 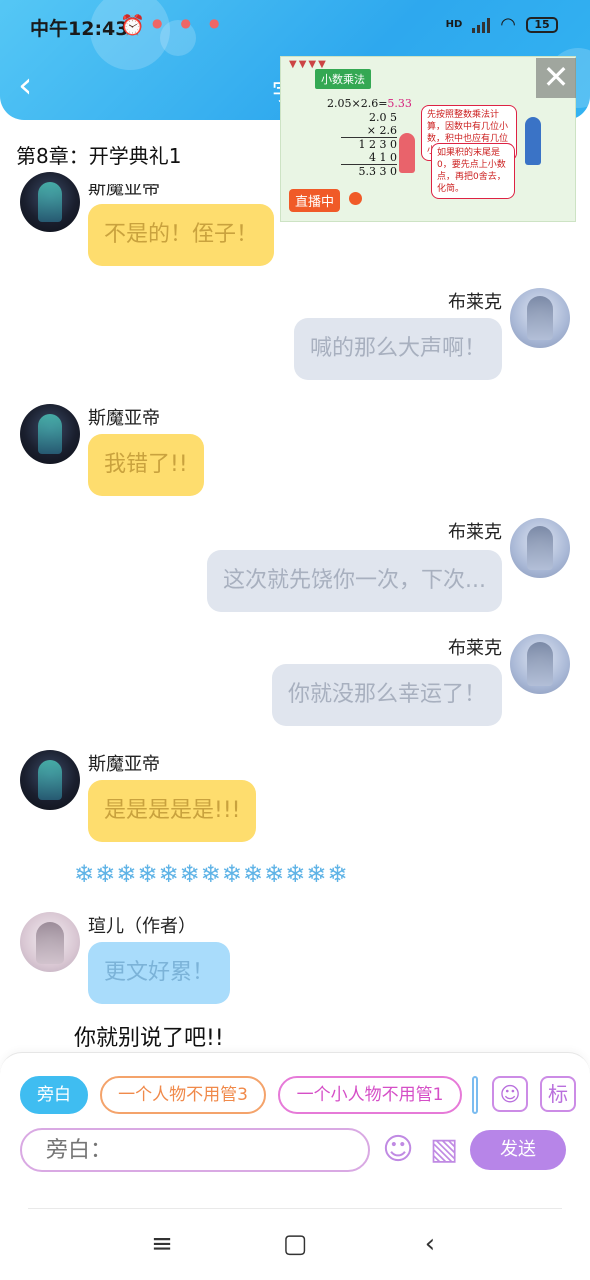 I want to click on speech-bubble: 如果积的末尾是0，要先点上小数点，再把0舍去，化简。, so click(x=473, y=171).